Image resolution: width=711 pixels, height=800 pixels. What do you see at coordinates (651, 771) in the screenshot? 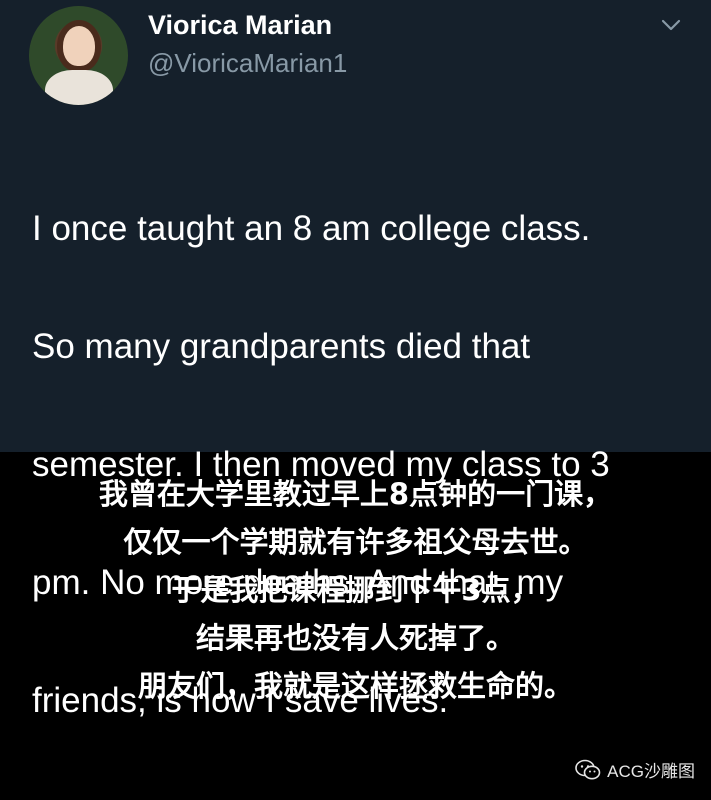
I see `watermark-text: ACG沙雕图` at bounding box center [651, 771].